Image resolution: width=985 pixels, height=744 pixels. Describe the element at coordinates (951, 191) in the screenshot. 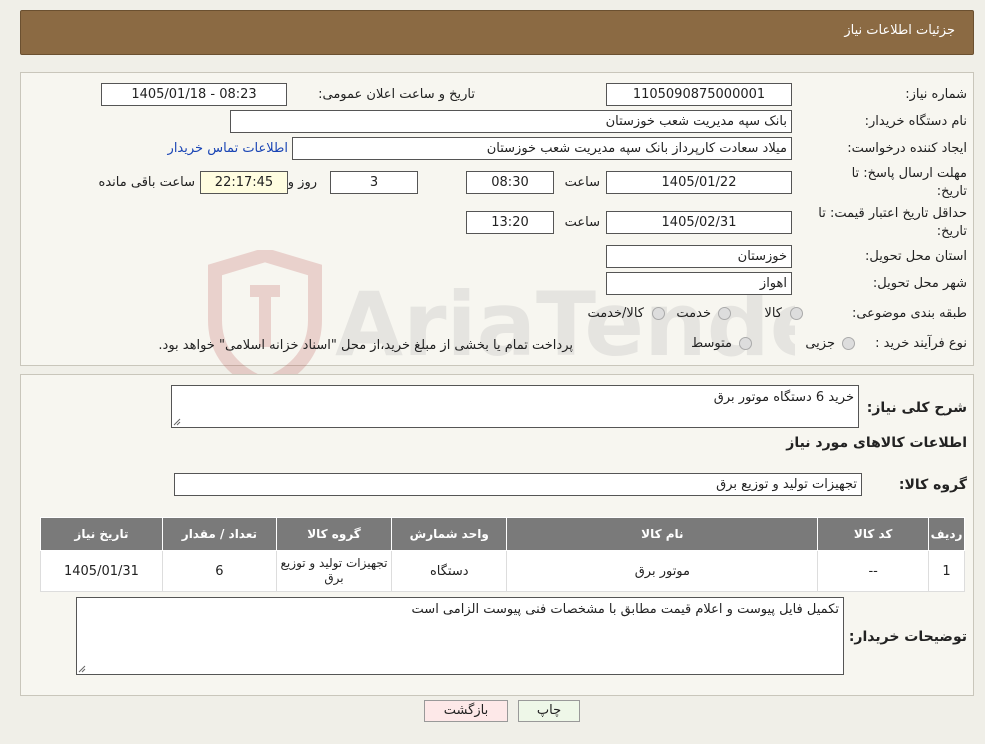

I see `deadline-date-label: تاریخ:` at that location.